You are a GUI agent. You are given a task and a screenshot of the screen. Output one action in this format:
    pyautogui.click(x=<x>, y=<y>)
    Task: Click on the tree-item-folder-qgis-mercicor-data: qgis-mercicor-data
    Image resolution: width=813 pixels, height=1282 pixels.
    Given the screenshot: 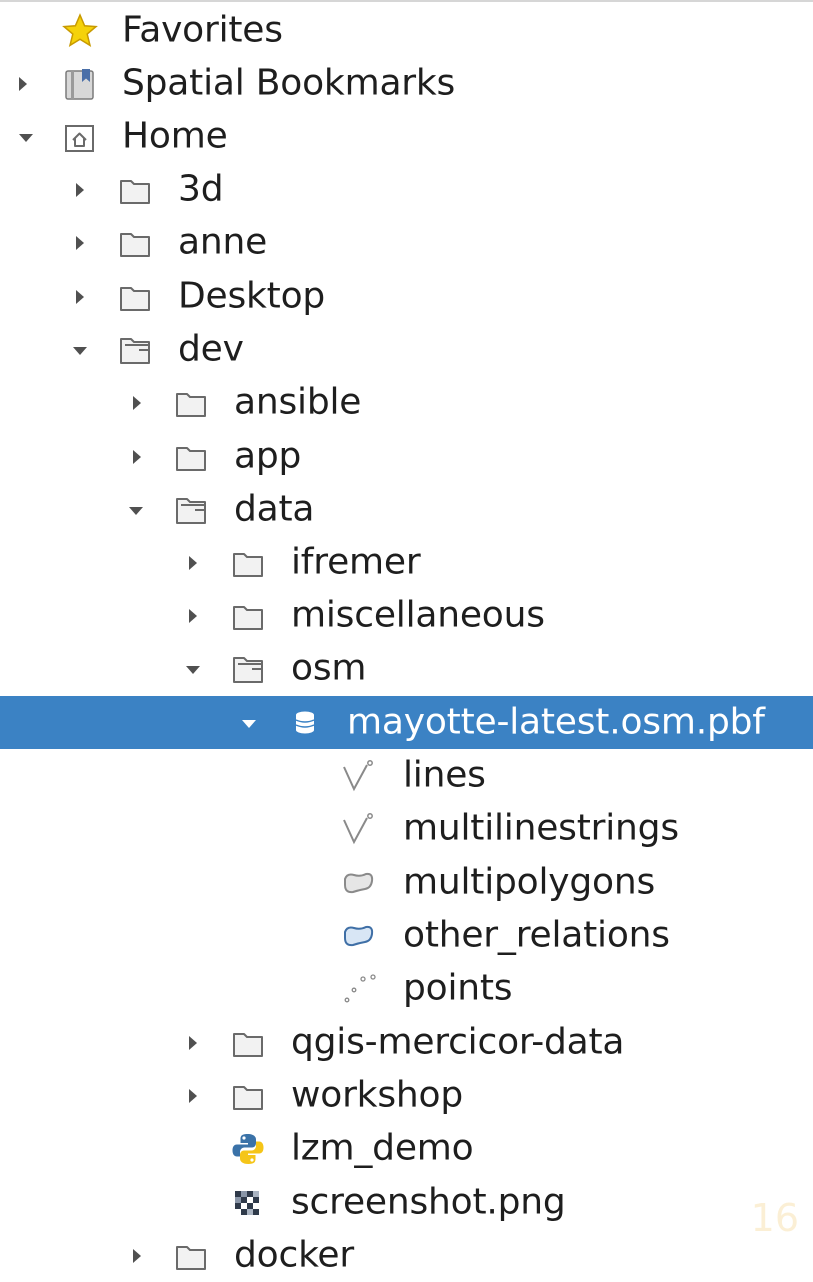 What is the action you would take?
    pyautogui.click(x=406, y=1042)
    